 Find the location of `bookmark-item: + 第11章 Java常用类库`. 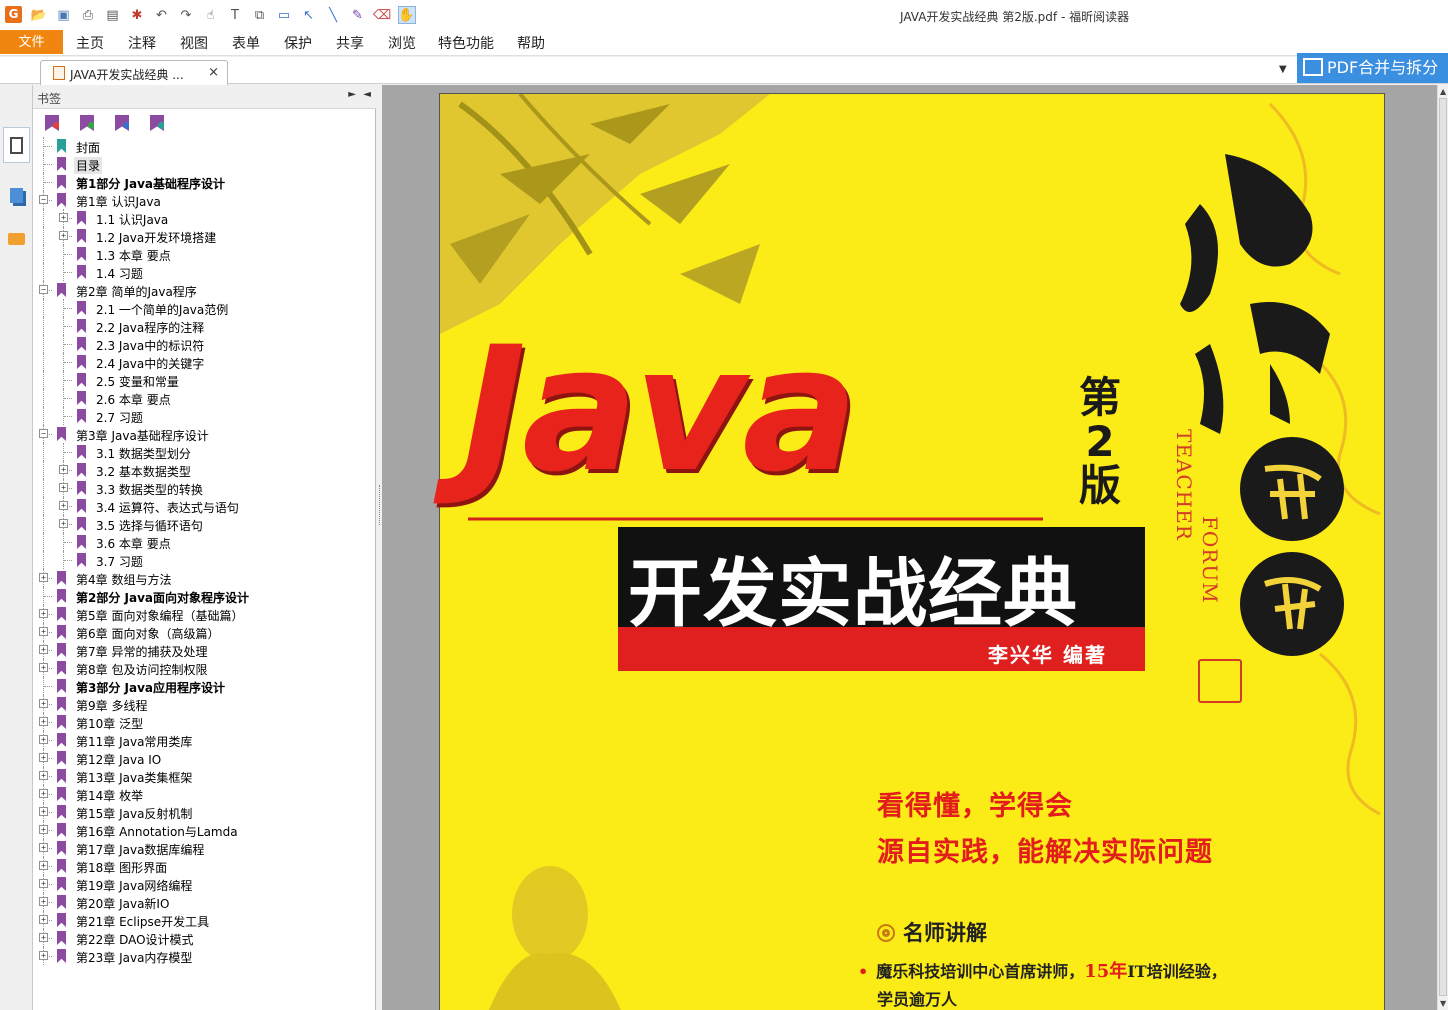

bookmark-item: + 第11章 Java常用类库 is located at coordinates (204, 740).